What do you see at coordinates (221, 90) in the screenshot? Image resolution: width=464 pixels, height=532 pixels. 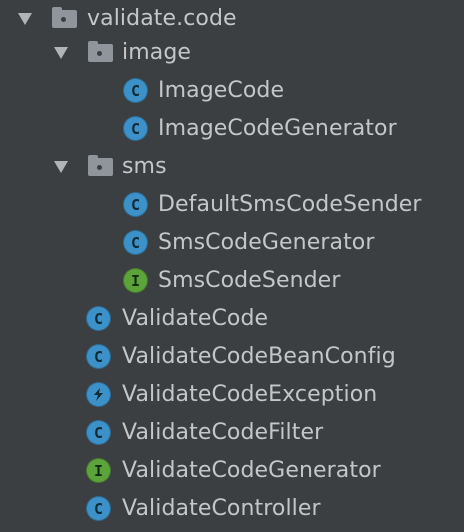 I see `tree-item-label: ImageCode` at bounding box center [221, 90].